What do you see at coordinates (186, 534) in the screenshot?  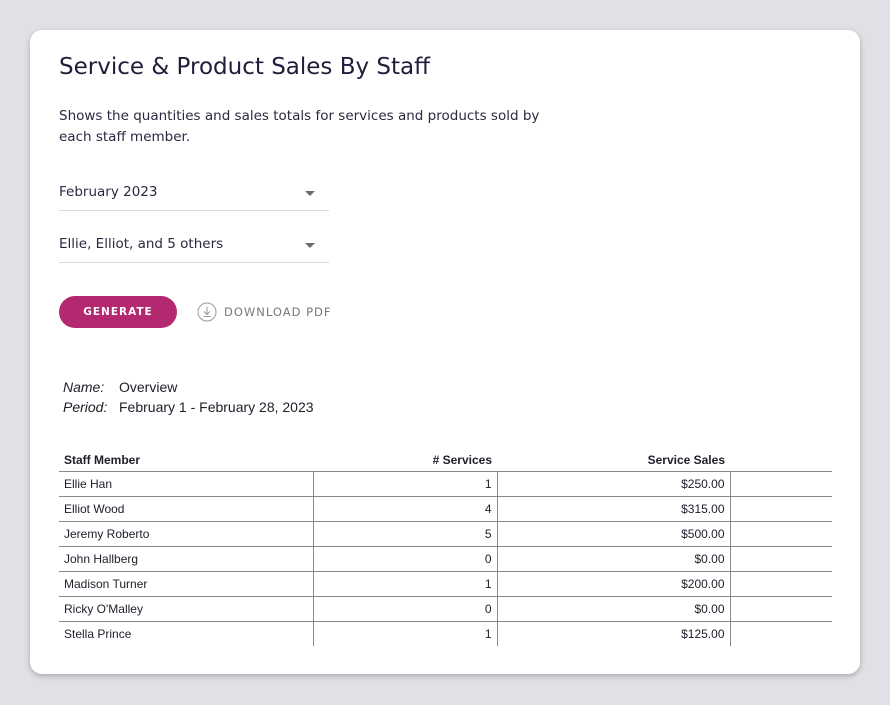 I see `staff-cell: Jeremy Roberto` at bounding box center [186, 534].